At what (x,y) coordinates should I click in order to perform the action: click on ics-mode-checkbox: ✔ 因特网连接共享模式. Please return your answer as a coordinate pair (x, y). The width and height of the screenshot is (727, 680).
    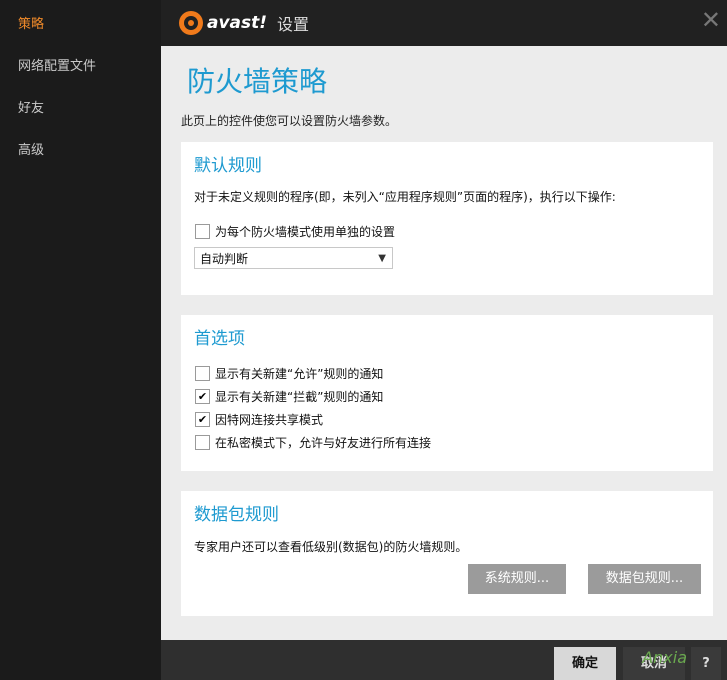
    Looking at the image, I should click on (259, 419).